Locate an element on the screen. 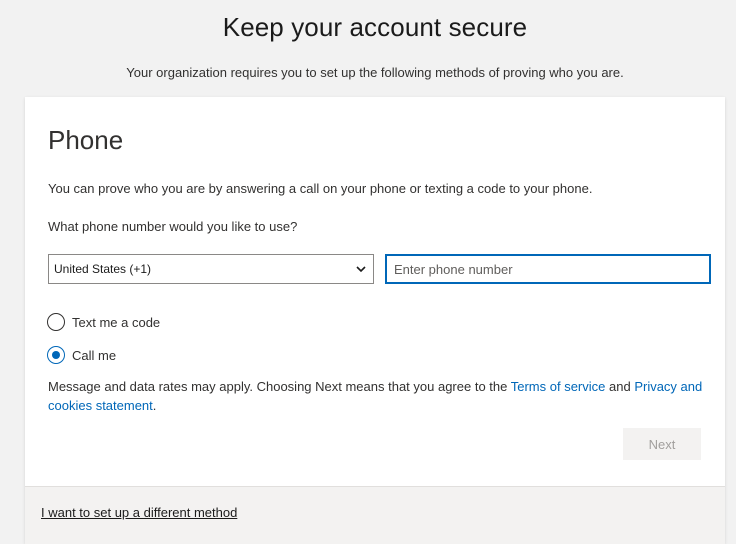 This screenshot has height=544, width=736. disclaimer-text-after: . is located at coordinates (154, 405).